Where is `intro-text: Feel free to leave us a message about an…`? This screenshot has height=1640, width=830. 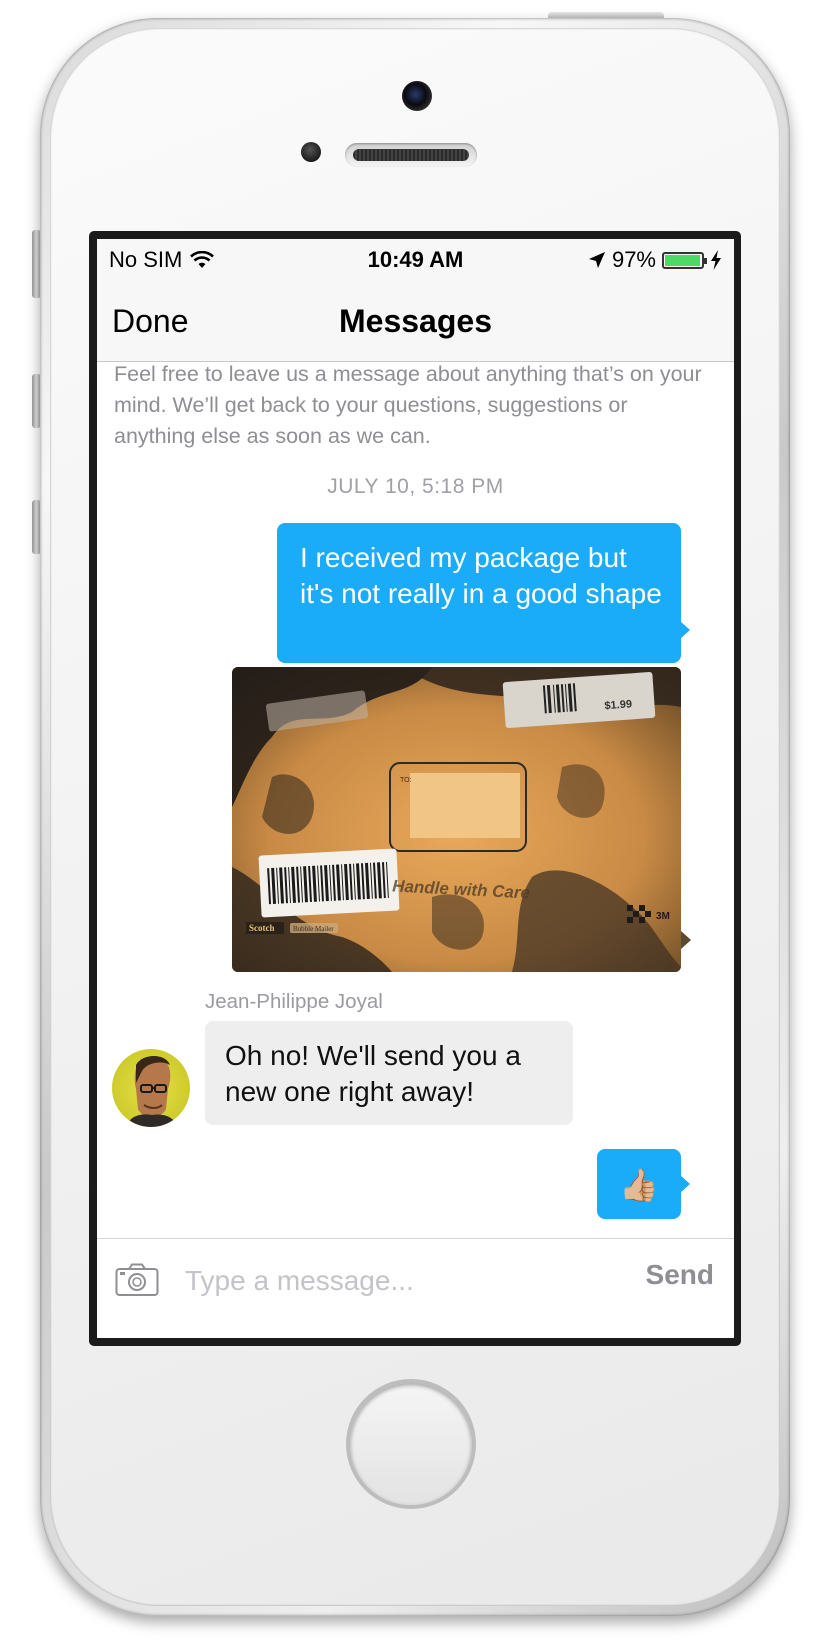 intro-text: Feel free to leave us a message about an… is located at coordinates (408, 405).